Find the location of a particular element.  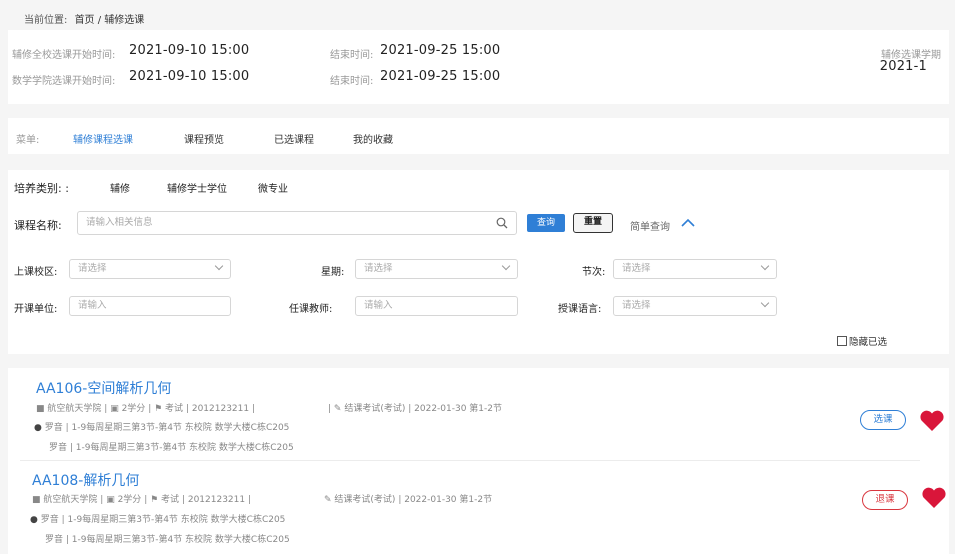

window-end-2: 2021-09-25 15:00 is located at coordinates (440, 76).